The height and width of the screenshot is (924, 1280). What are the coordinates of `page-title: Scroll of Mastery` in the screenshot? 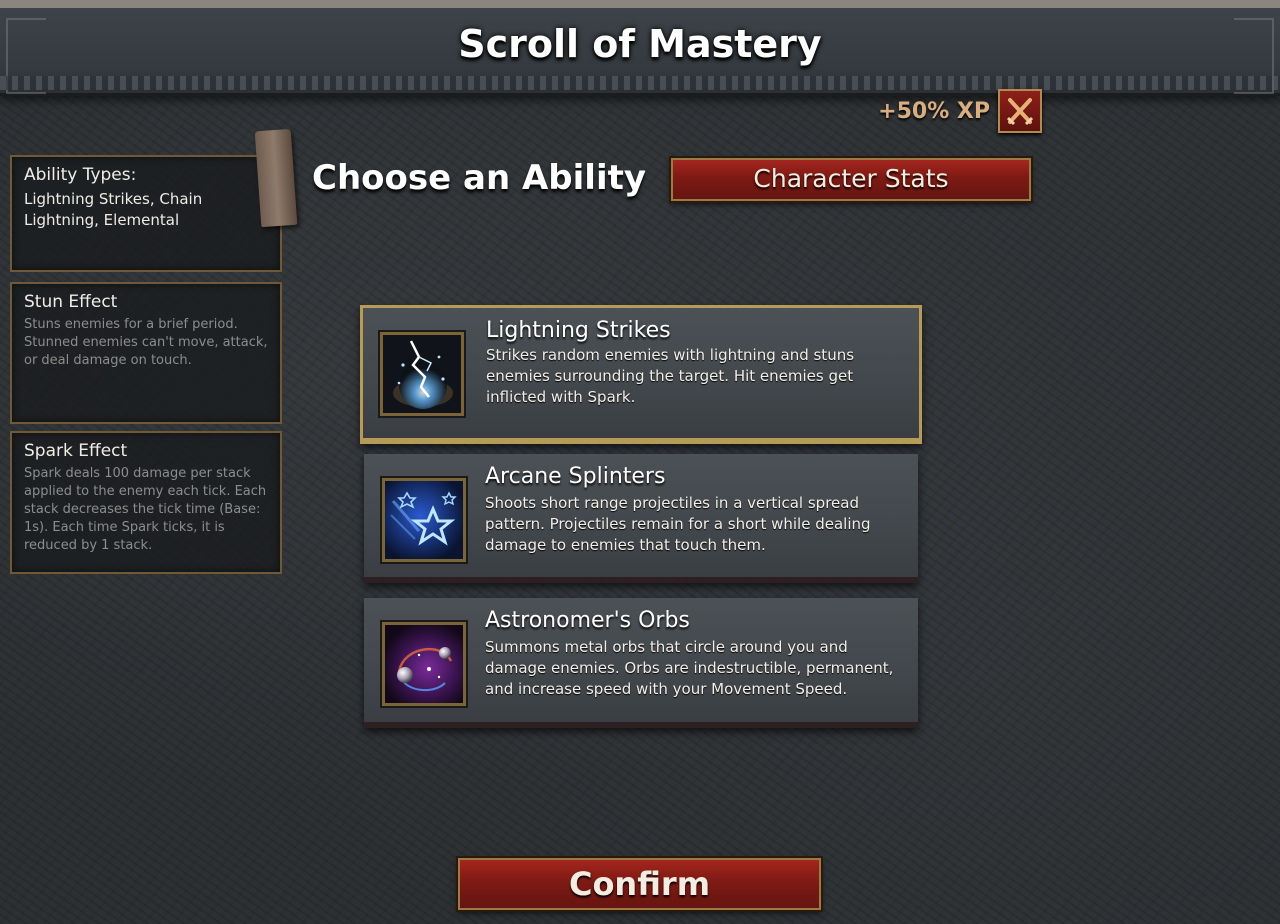 It's located at (640, 44).